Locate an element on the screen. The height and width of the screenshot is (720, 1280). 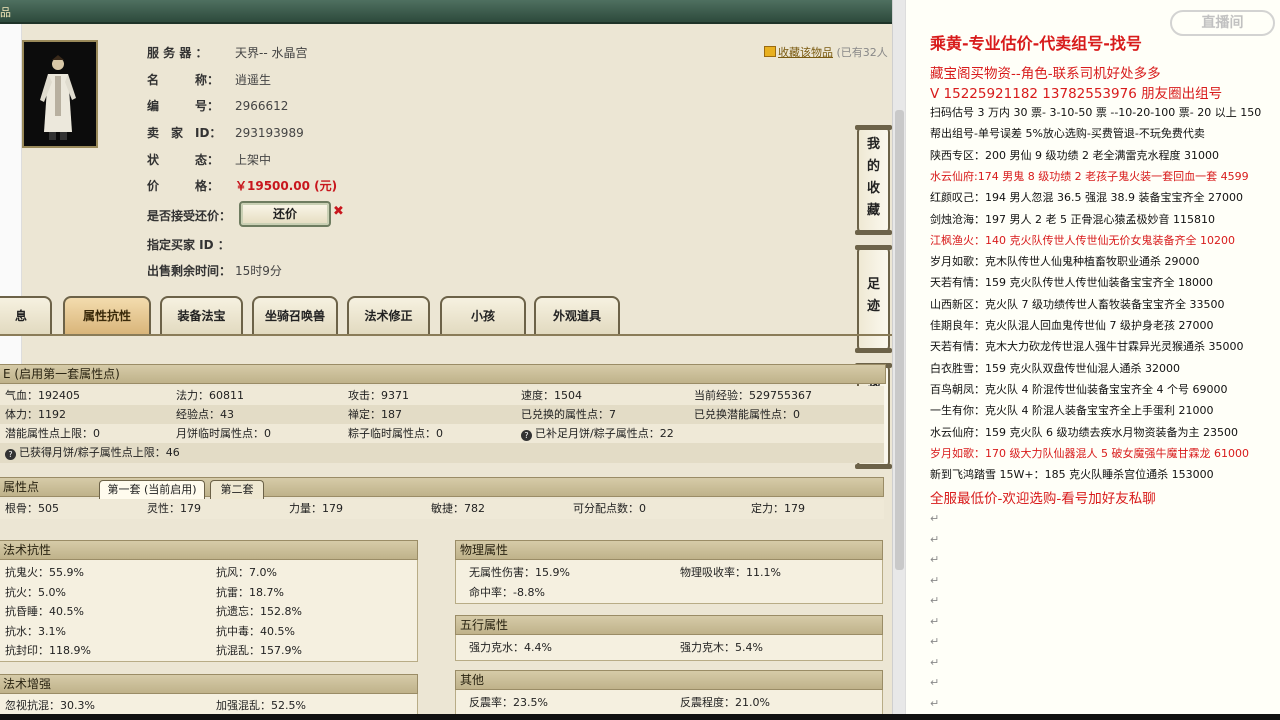
attr-obtained-cap: ? 已获得月饼/粽子属性点上限：46 is located at coordinates (92, 452).